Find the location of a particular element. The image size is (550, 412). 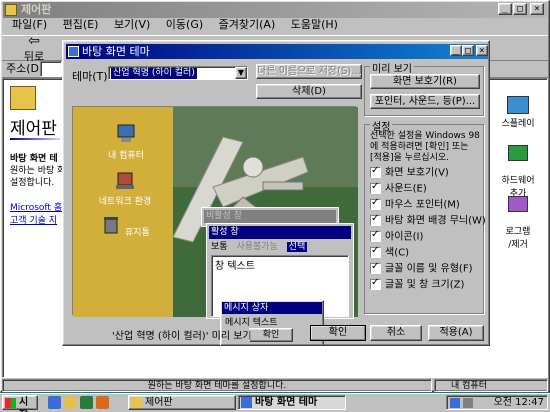

theme-selected-value: 산업 혁명 (하이 컬러) is located at coordinates (154, 73).